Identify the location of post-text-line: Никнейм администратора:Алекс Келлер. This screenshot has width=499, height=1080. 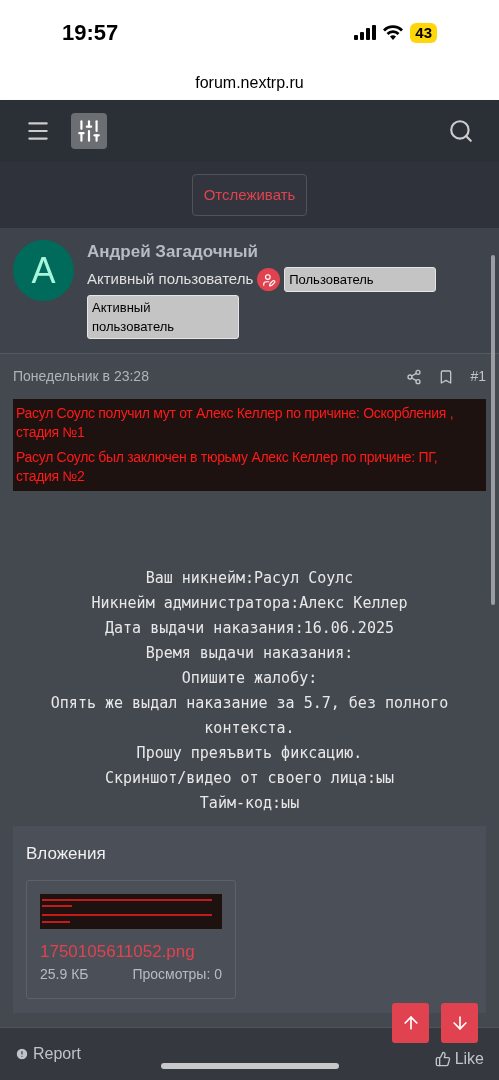
(249, 603).